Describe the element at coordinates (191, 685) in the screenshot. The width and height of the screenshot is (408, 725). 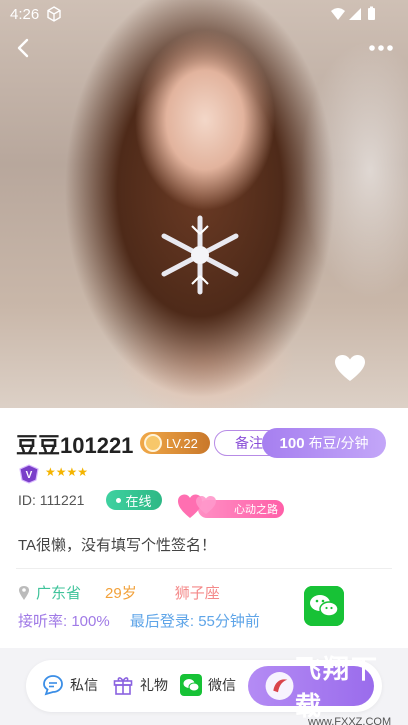
I see `wechat-small-icon` at that location.